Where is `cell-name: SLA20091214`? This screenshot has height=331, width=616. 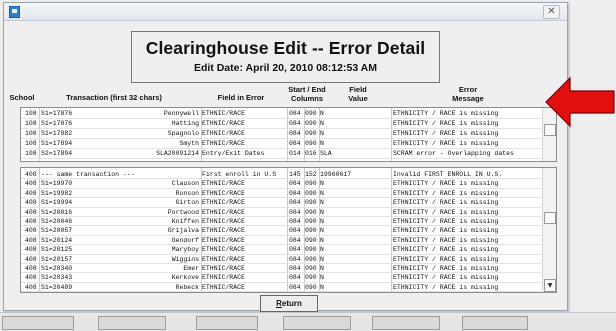
cell-name: SLA20091214 is located at coordinates (177, 153).